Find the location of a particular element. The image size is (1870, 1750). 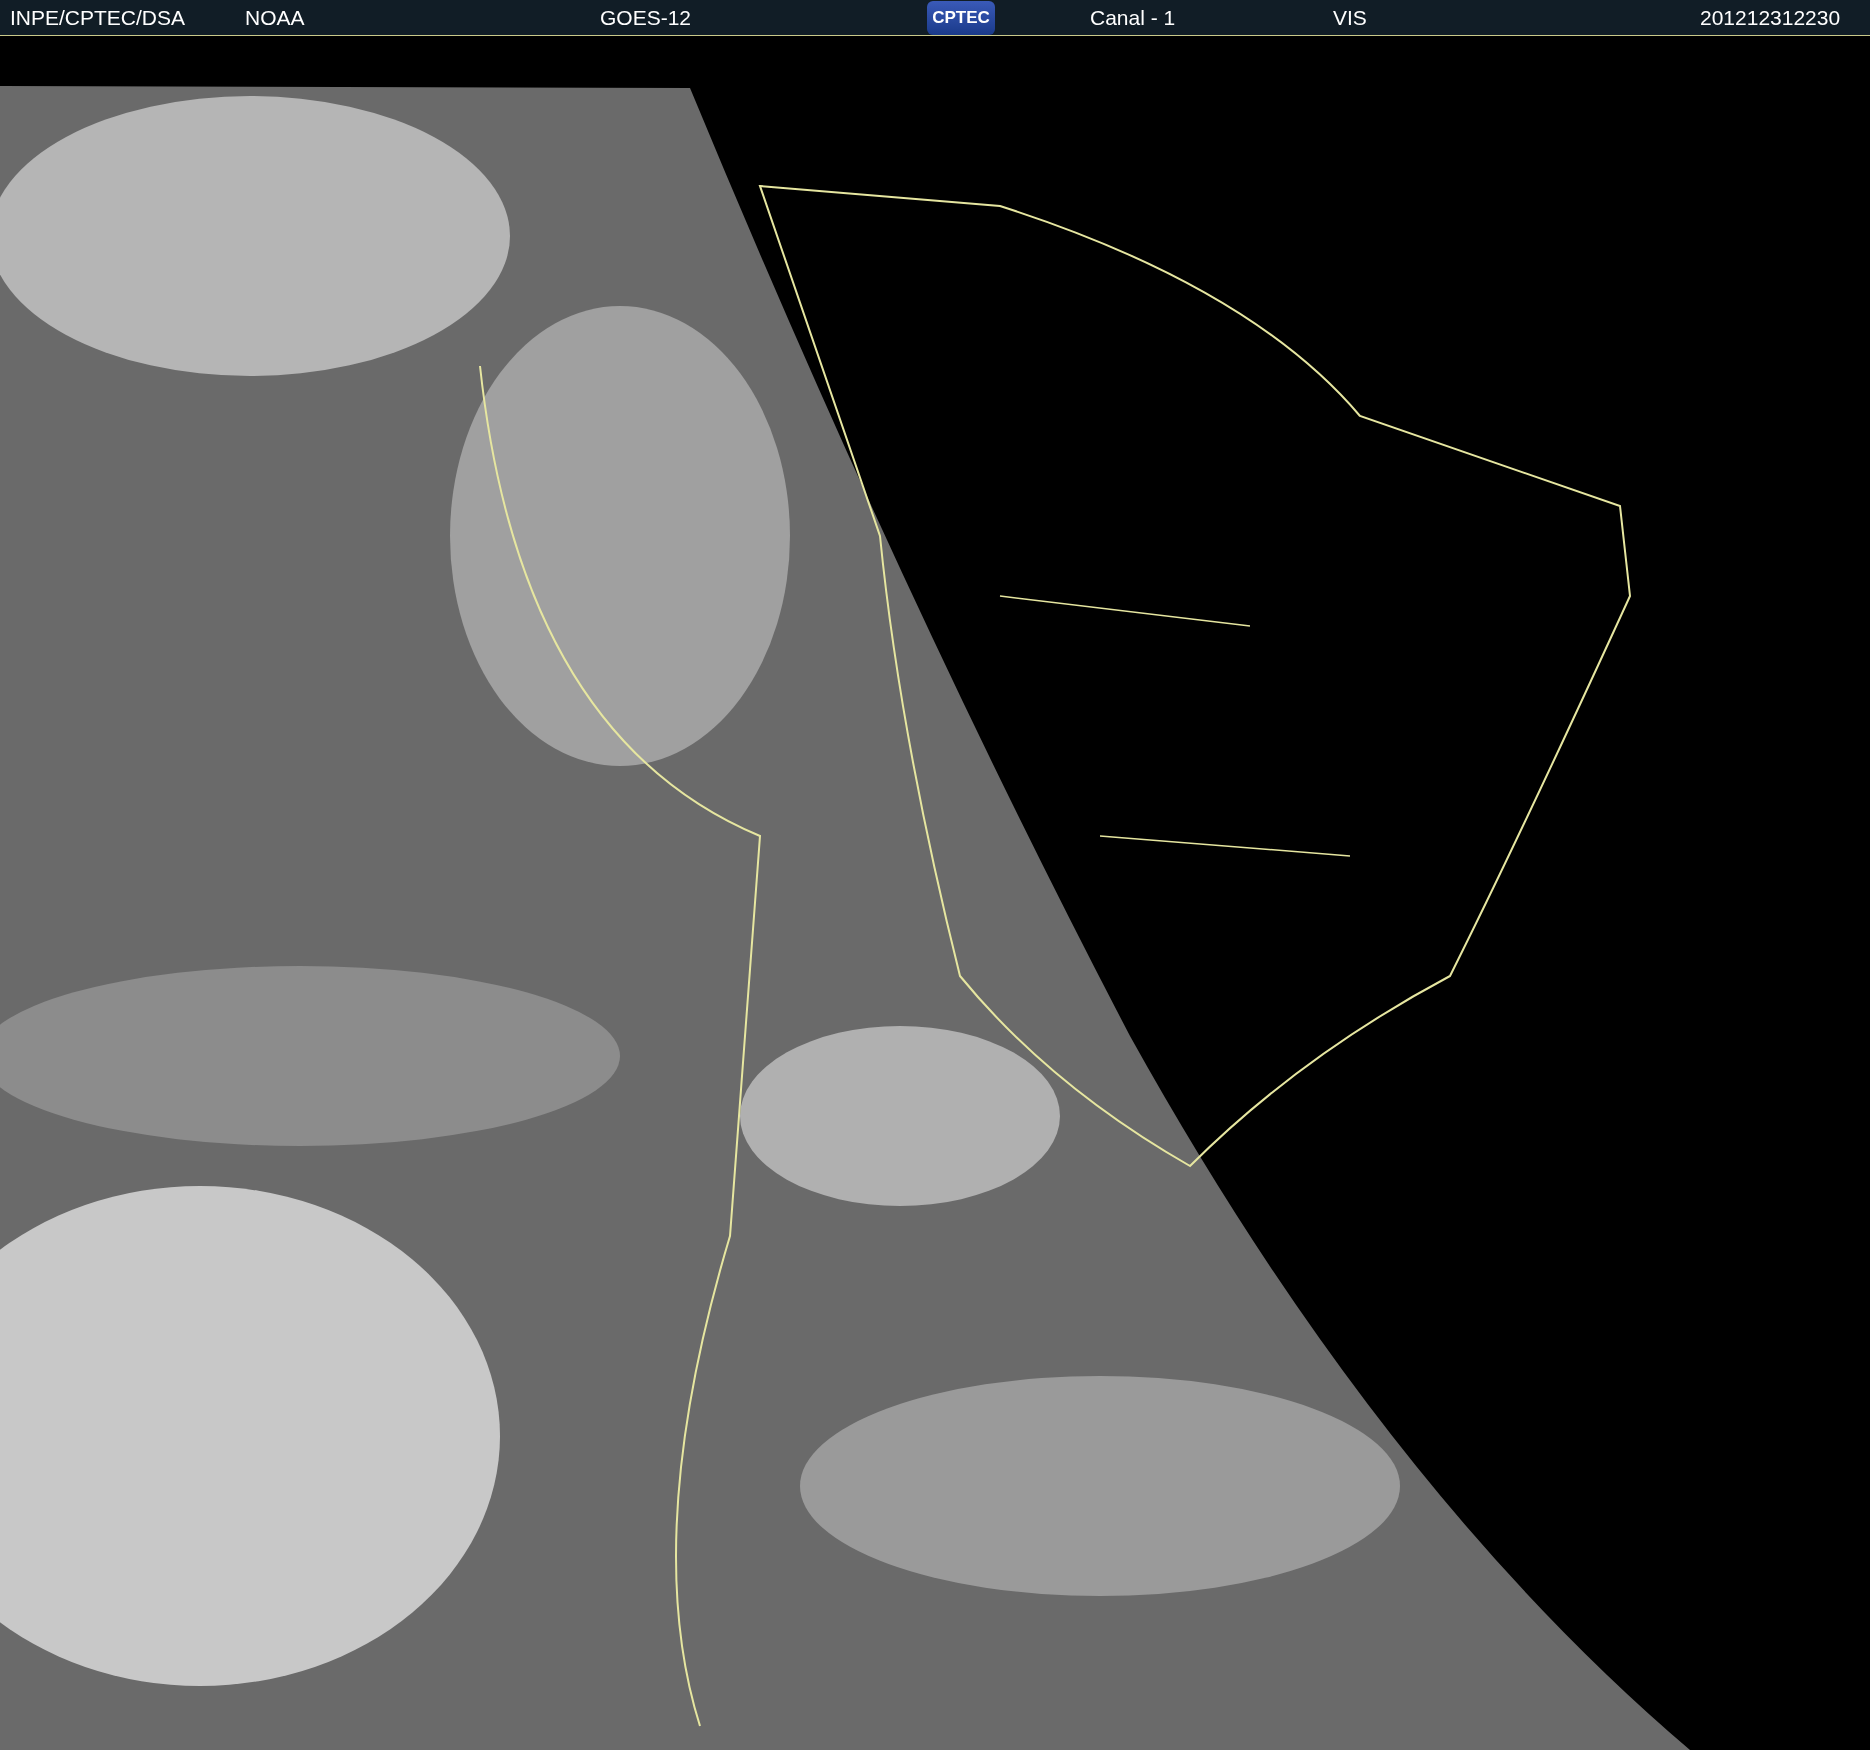

agency-label: NOAA is located at coordinates (275, 17).